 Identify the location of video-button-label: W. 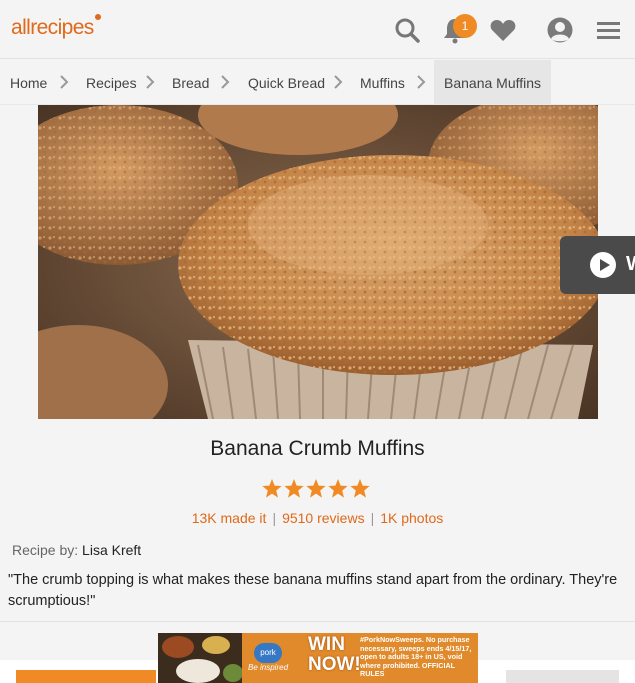
(630, 264).